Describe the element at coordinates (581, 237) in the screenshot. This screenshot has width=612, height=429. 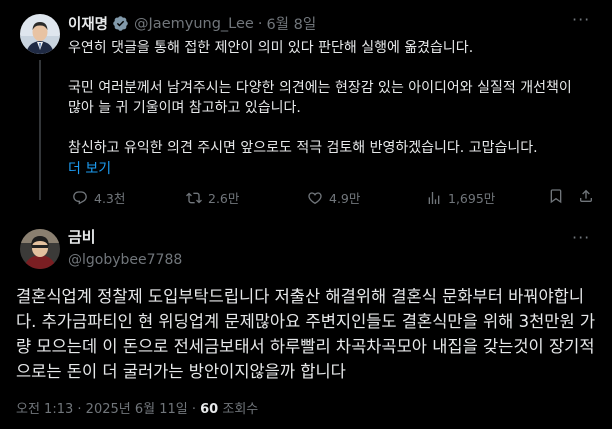
I see `reply-more-options-button: ···` at that location.